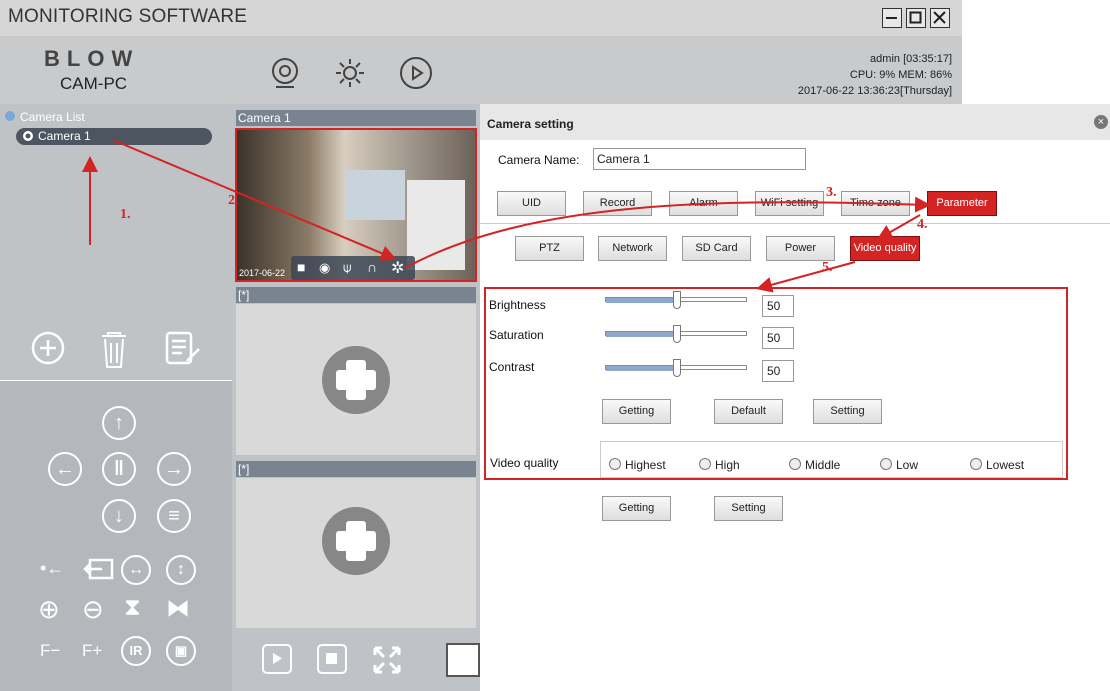 Image resolution: width=1110 pixels, height=691 pixels. Describe the element at coordinates (827, 267) in the screenshot. I see `annotation-5: 5.` at that location.